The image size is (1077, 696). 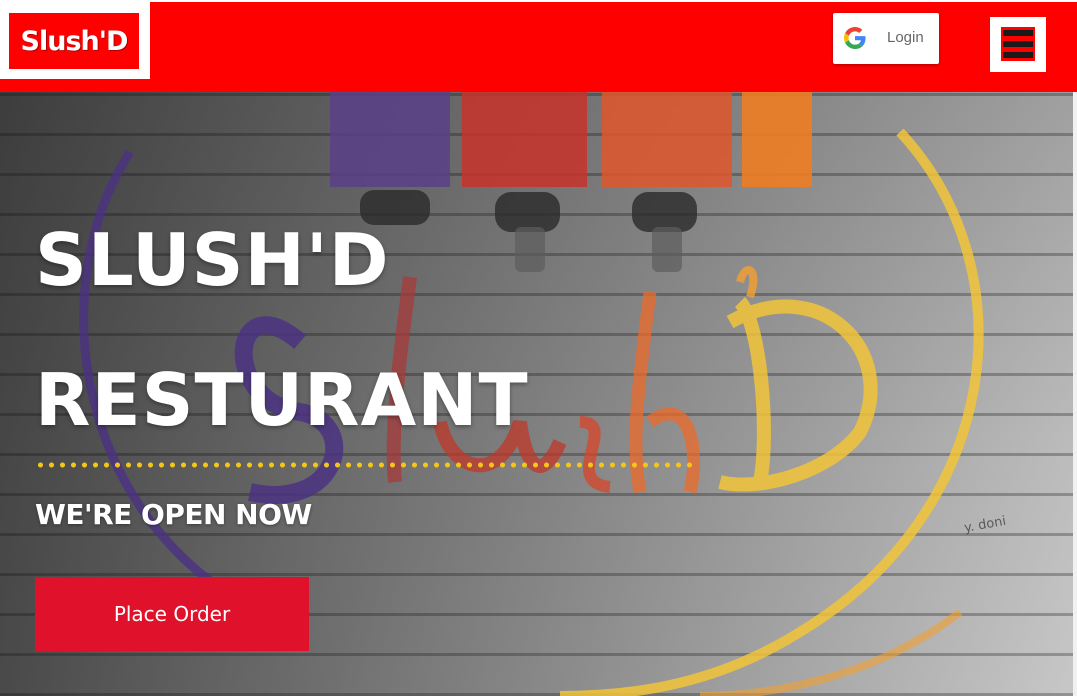 I want to click on menu-button, so click(x=1018, y=44).